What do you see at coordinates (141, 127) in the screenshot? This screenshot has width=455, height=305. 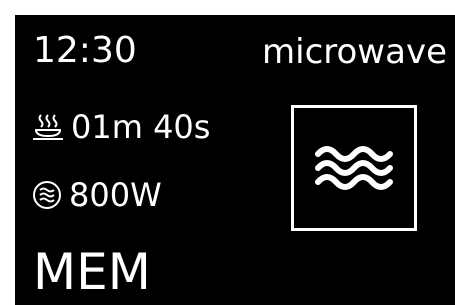 I see `cook-time-value: 01m 40s` at bounding box center [141, 127].